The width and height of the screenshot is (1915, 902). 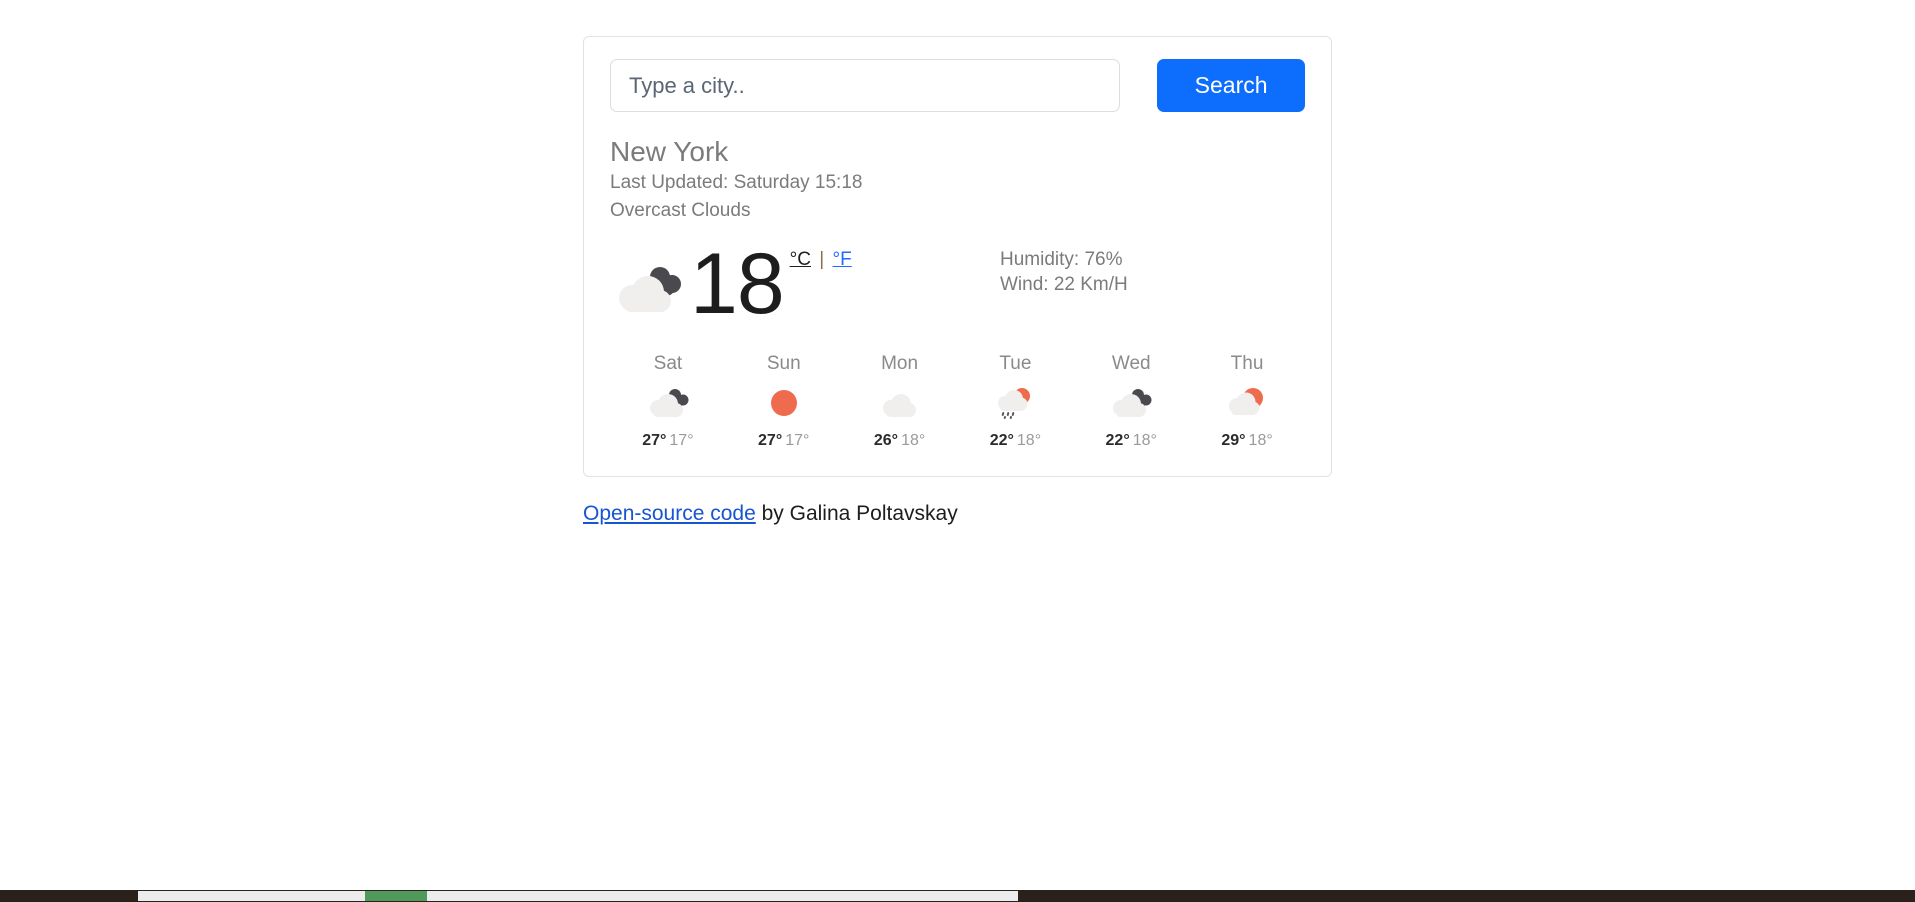 I want to click on wind-text: Wind: 22 Km/H, so click(x=1064, y=285).